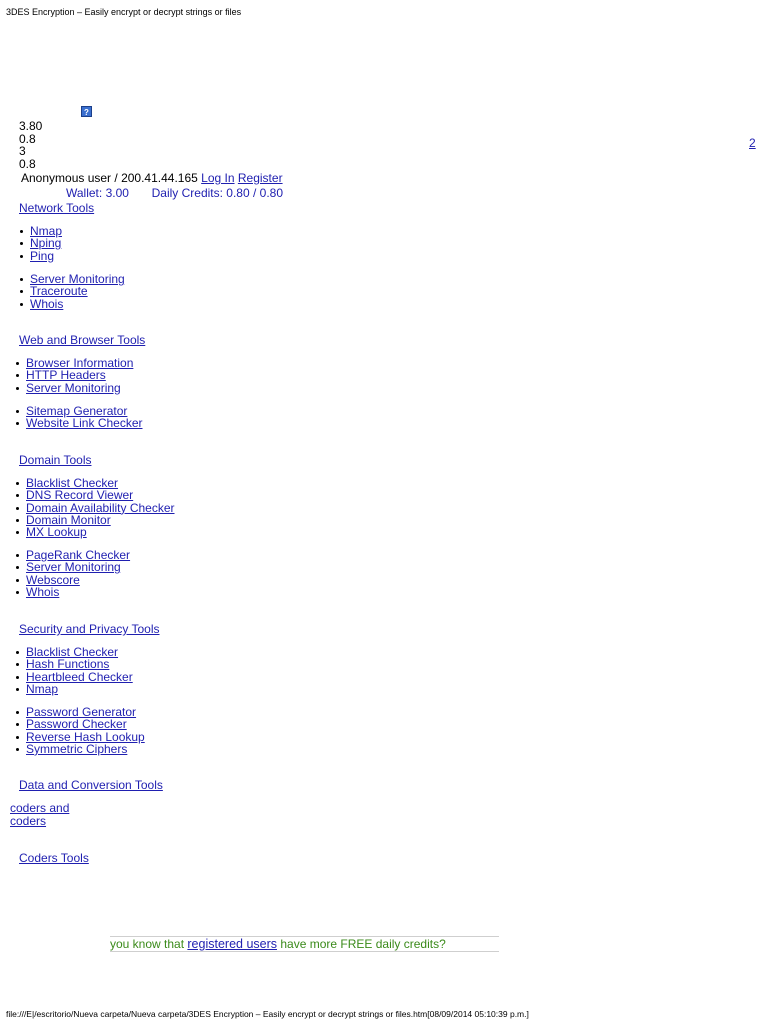  I want to click on menu-link-server-monitoring: Server Monitoring, so click(73, 388).